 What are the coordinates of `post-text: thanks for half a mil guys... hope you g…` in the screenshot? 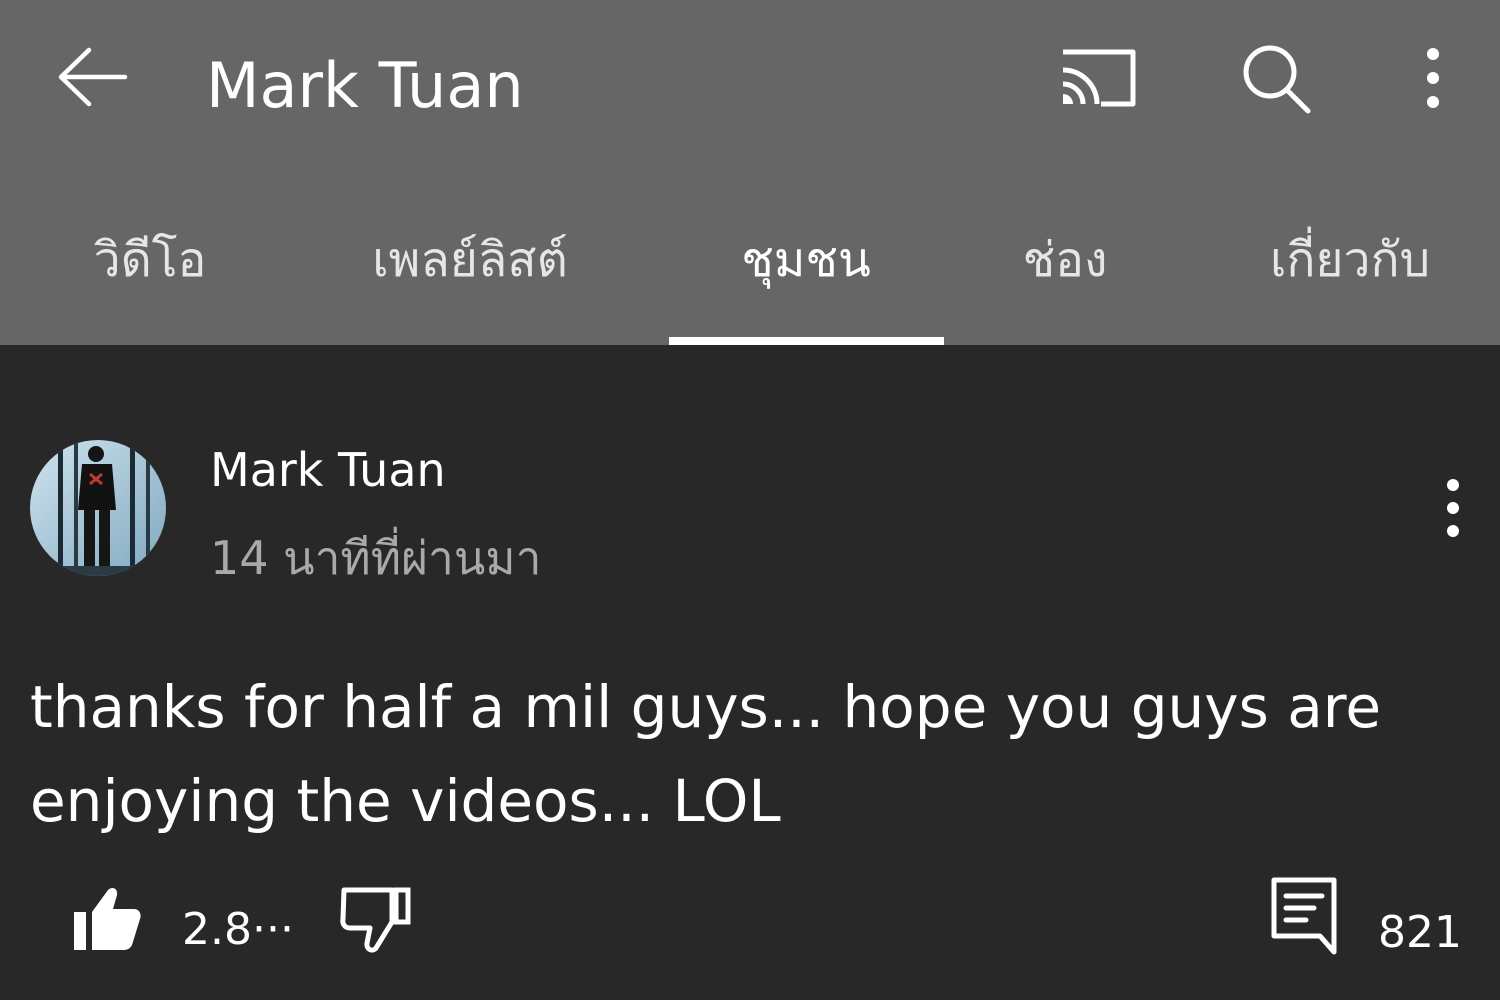 It's located at (706, 754).